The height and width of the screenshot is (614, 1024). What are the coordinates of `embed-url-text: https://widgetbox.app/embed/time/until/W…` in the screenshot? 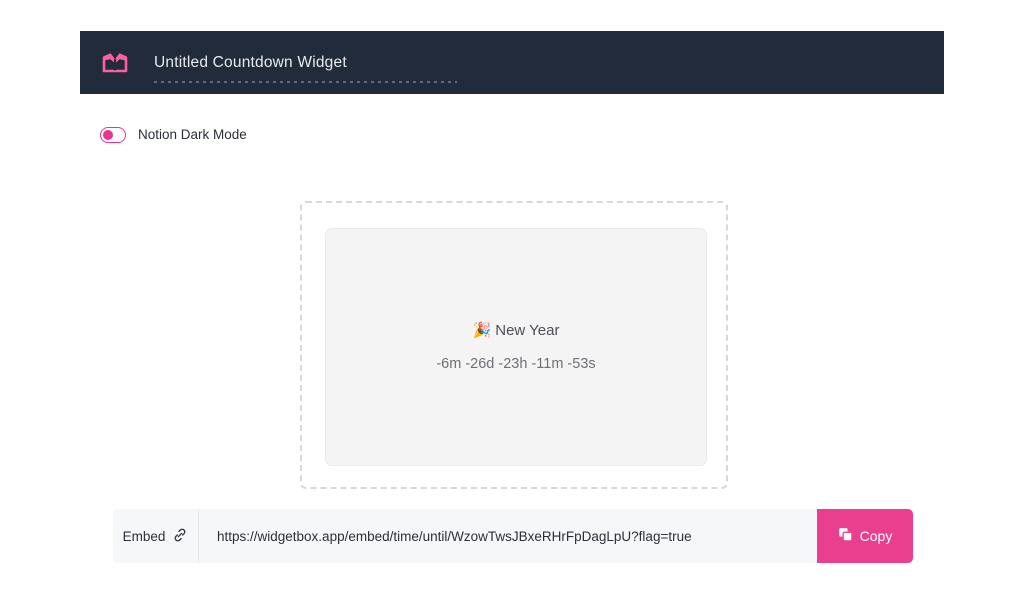 It's located at (454, 536).